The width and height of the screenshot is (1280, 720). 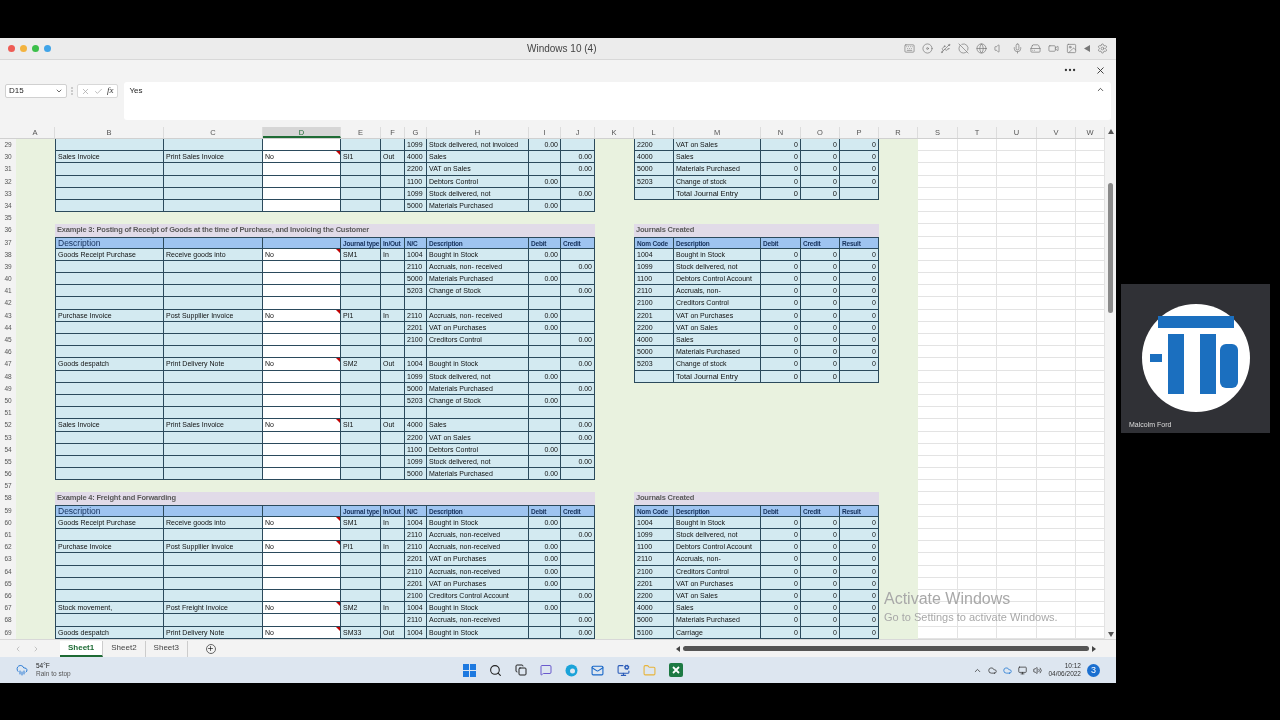 What do you see at coordinates (617, 101) in the screenshot?
I see `formula-field: Yes` at bounding box center [617, 101].